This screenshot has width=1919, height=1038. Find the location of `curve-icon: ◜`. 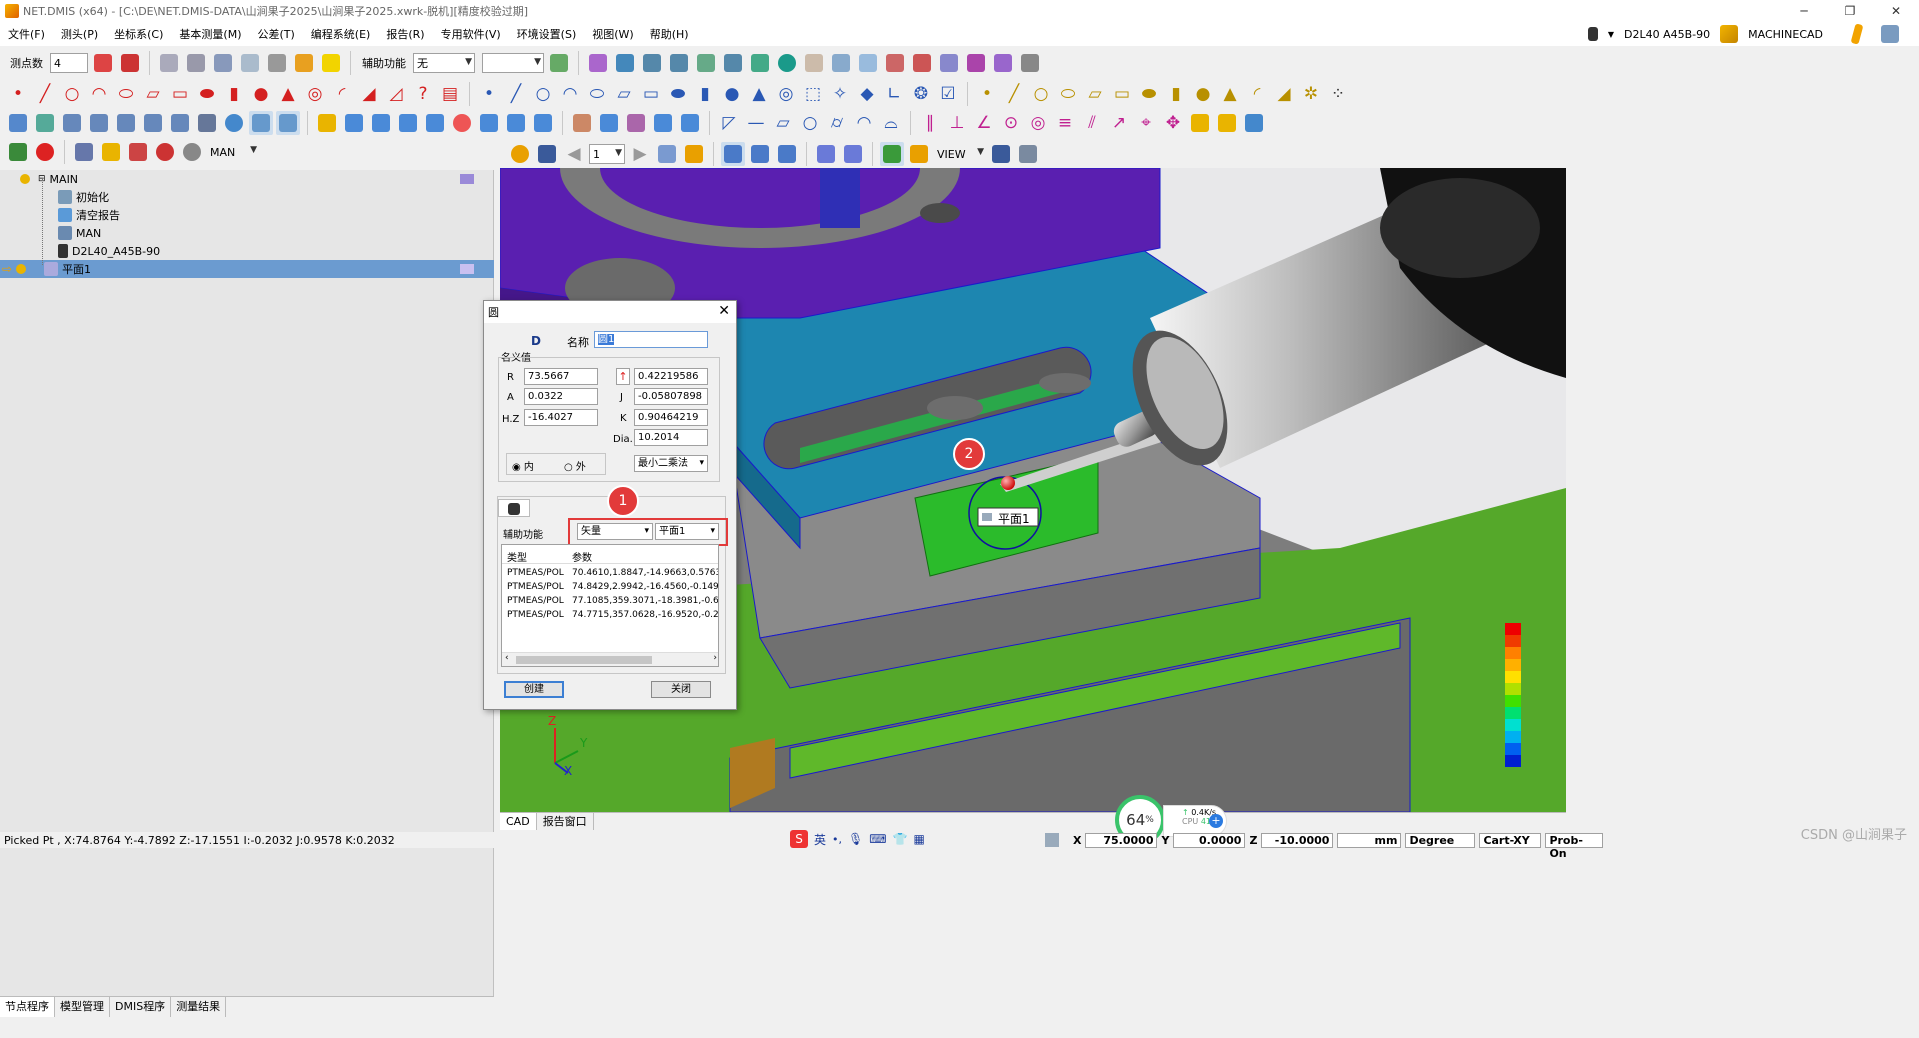

curve-icon: ◜ is located at coordinates (342, 94).